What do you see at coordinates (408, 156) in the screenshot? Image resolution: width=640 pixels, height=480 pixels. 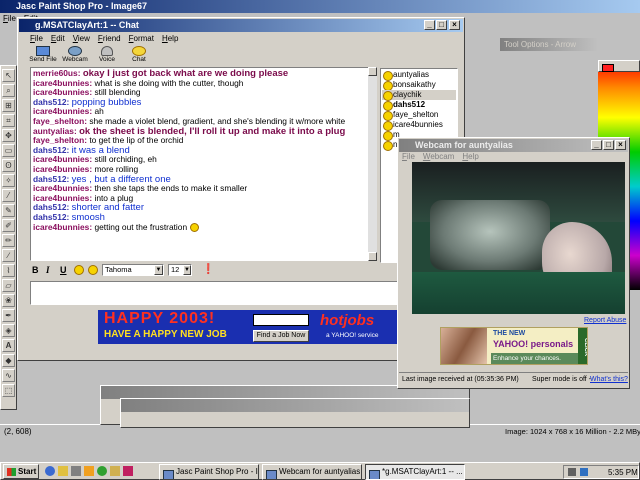 I see `webcam-menu-file: File` at bounding box center [408, 156].